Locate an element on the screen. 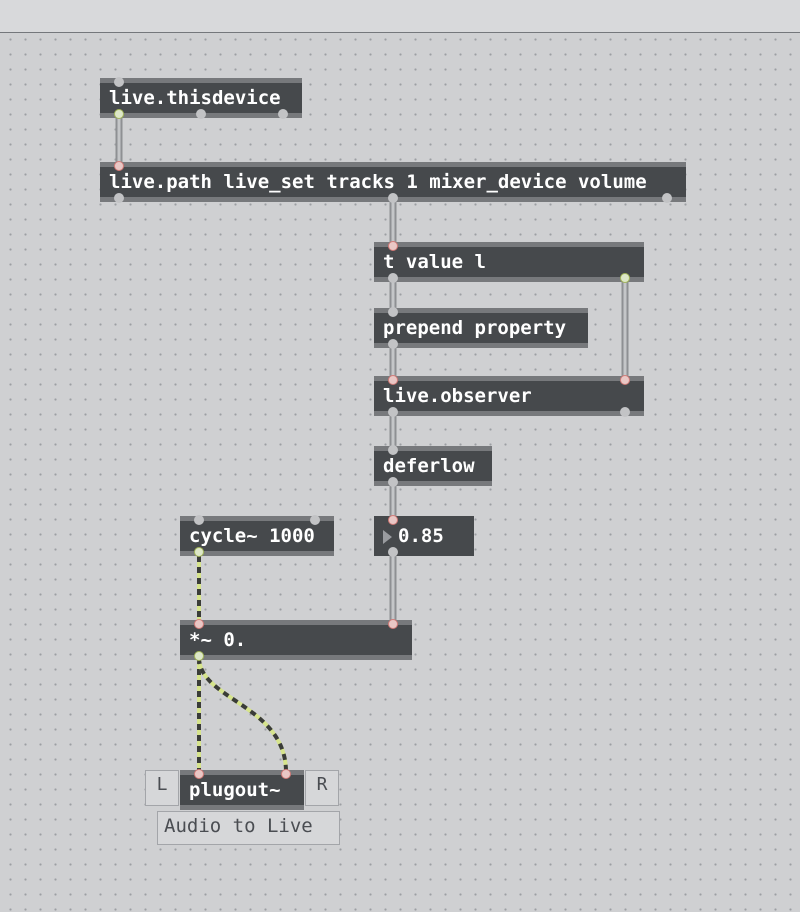 The height and width of the screenshot is (912, 800). live-observer-object: live.observer is located at coordinates (509, 396).